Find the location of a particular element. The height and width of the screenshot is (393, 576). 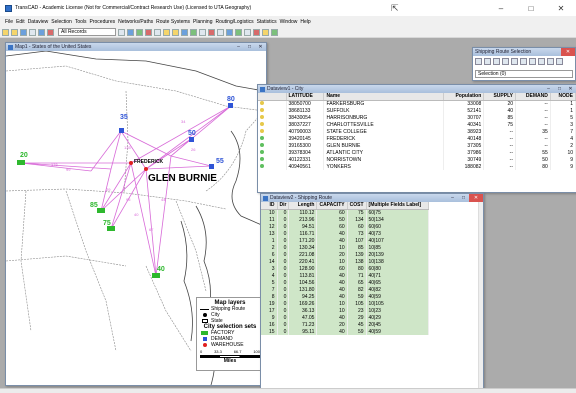

selection-set-dropdown: Selection (0) is located at coordinates (524, 74).